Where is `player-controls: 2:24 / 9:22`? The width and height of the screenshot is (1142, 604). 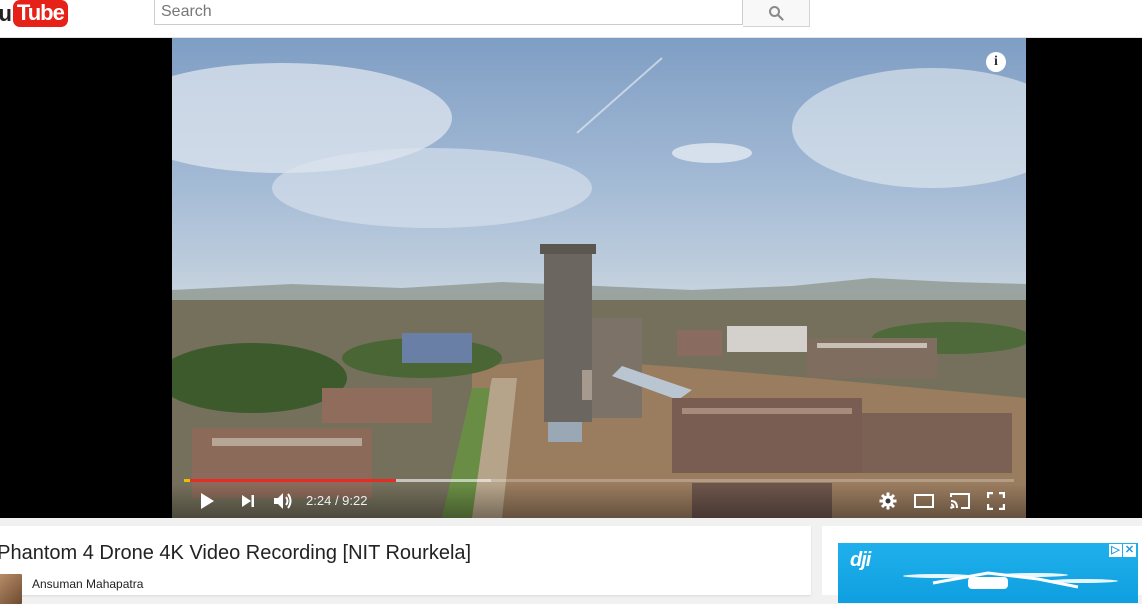
player-controls: 2:24 / 9:22 is located at coordinates (599, 501).